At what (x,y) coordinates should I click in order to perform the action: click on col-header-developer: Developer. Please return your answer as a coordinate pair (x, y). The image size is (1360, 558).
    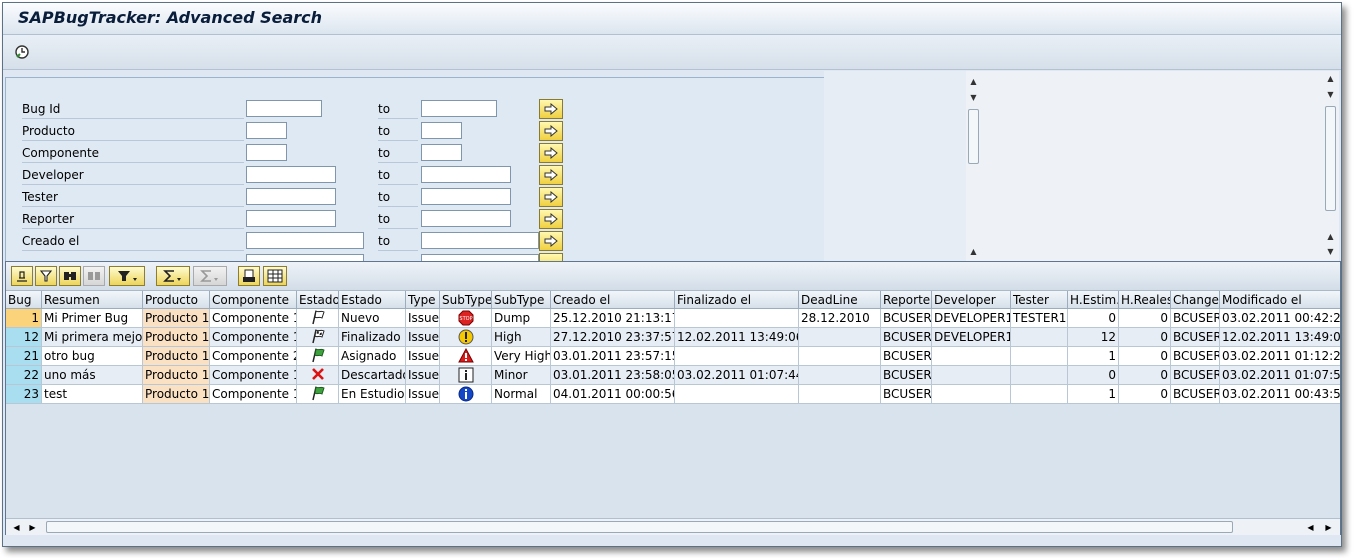
    Looking at the image, I should click on (971, 300).